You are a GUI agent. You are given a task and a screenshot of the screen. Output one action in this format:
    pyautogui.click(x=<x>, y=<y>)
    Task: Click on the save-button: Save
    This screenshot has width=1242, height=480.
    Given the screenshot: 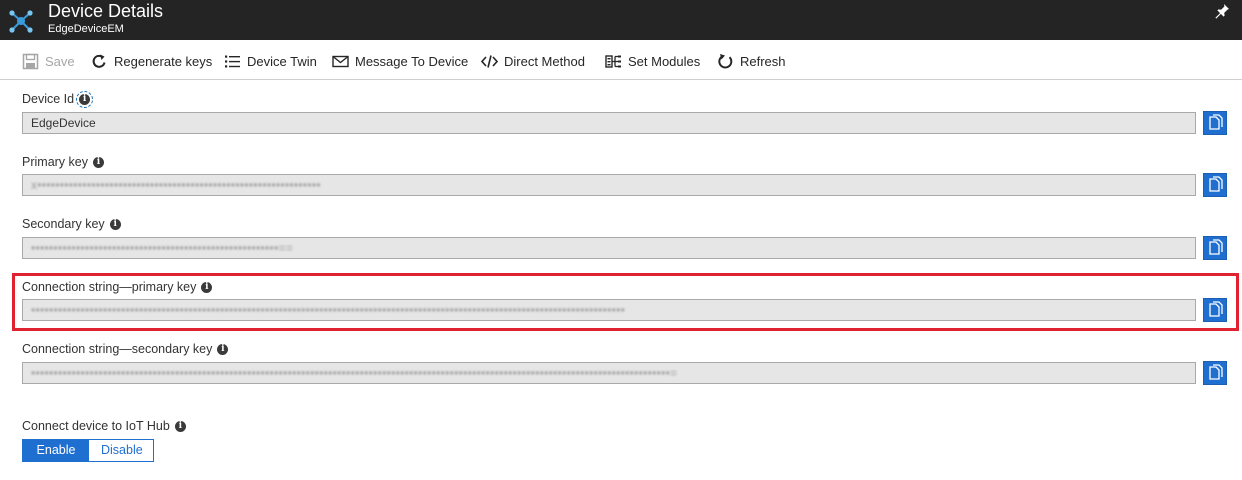 What is the action you would take?
    pyautogui.click(x=48, y=61)
    